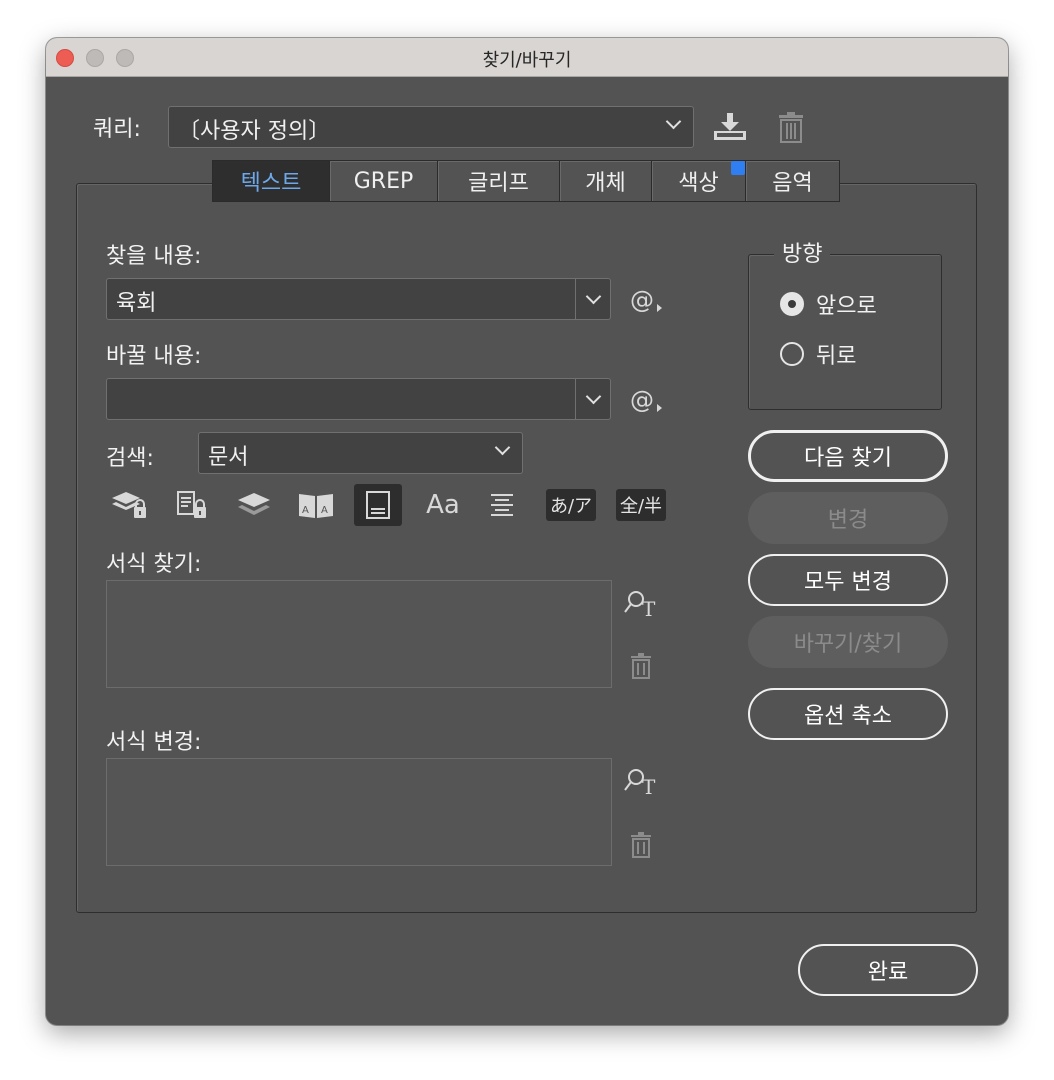  I want to click on change-to-label: 바꿀 내용:, so click(154, 356).